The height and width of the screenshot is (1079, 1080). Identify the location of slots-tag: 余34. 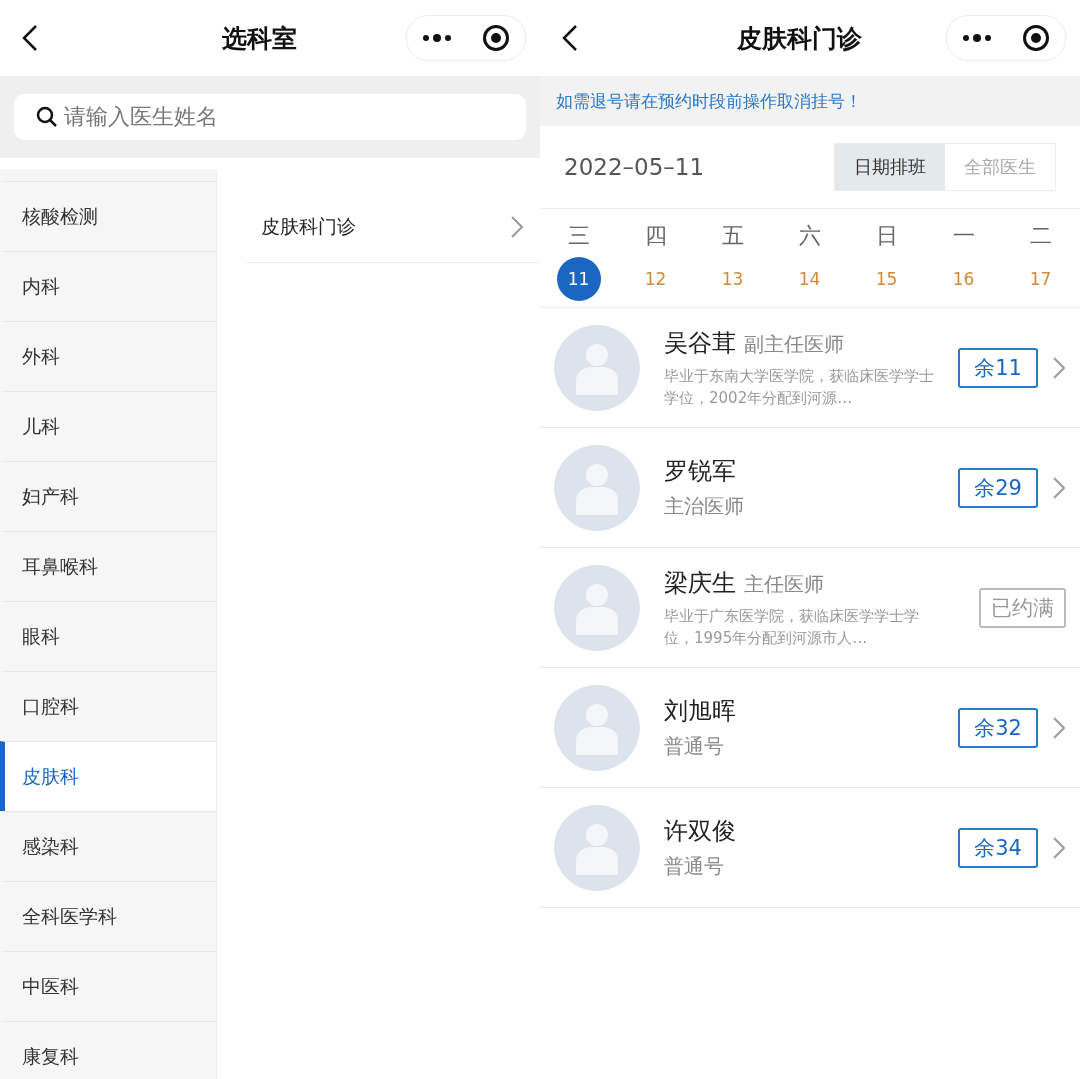
(998, 847).